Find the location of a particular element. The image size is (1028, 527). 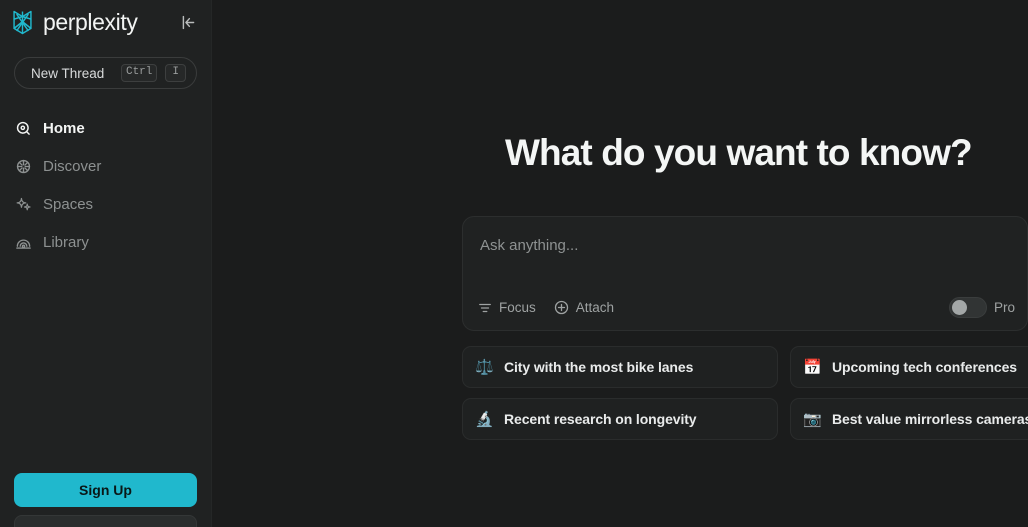

suggestion-label: Best value mirrorless cameras is located at coordinates (930, 419).